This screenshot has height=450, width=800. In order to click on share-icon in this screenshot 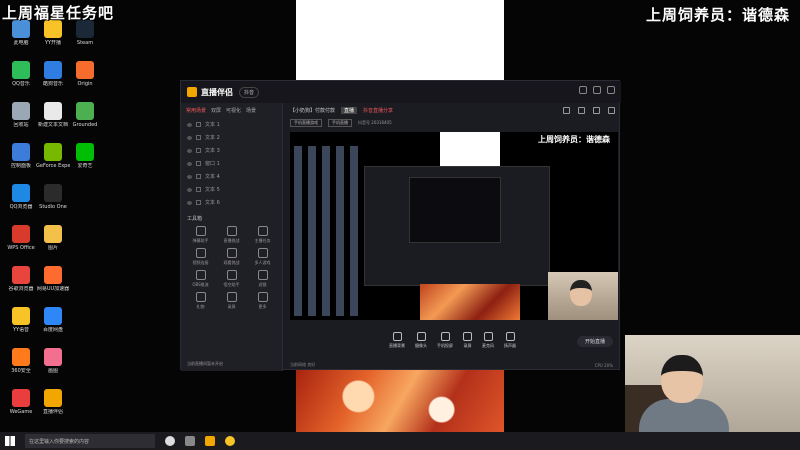, I will do `click(566, 110)`.